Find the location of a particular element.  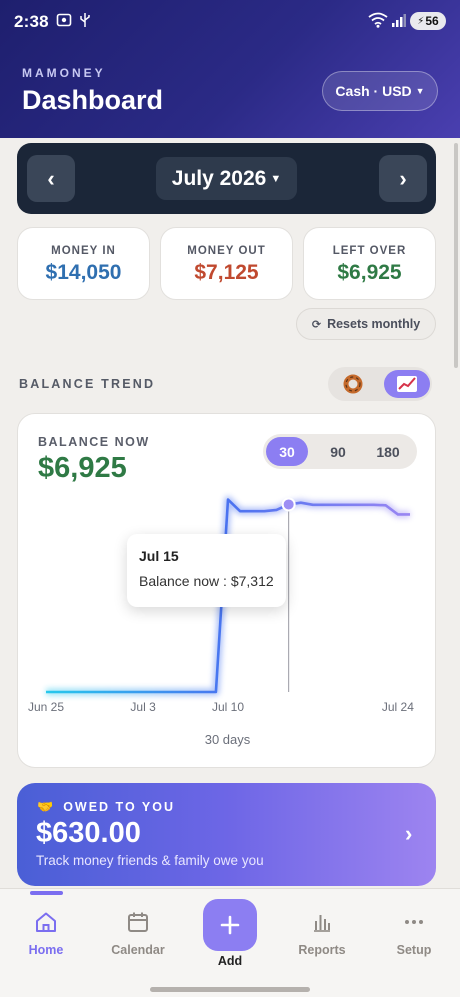

app-header: 2:38 ⚡ 56 MAMONEY Dashboard Cash · USD ▼ is located at coordinates (230, 69).